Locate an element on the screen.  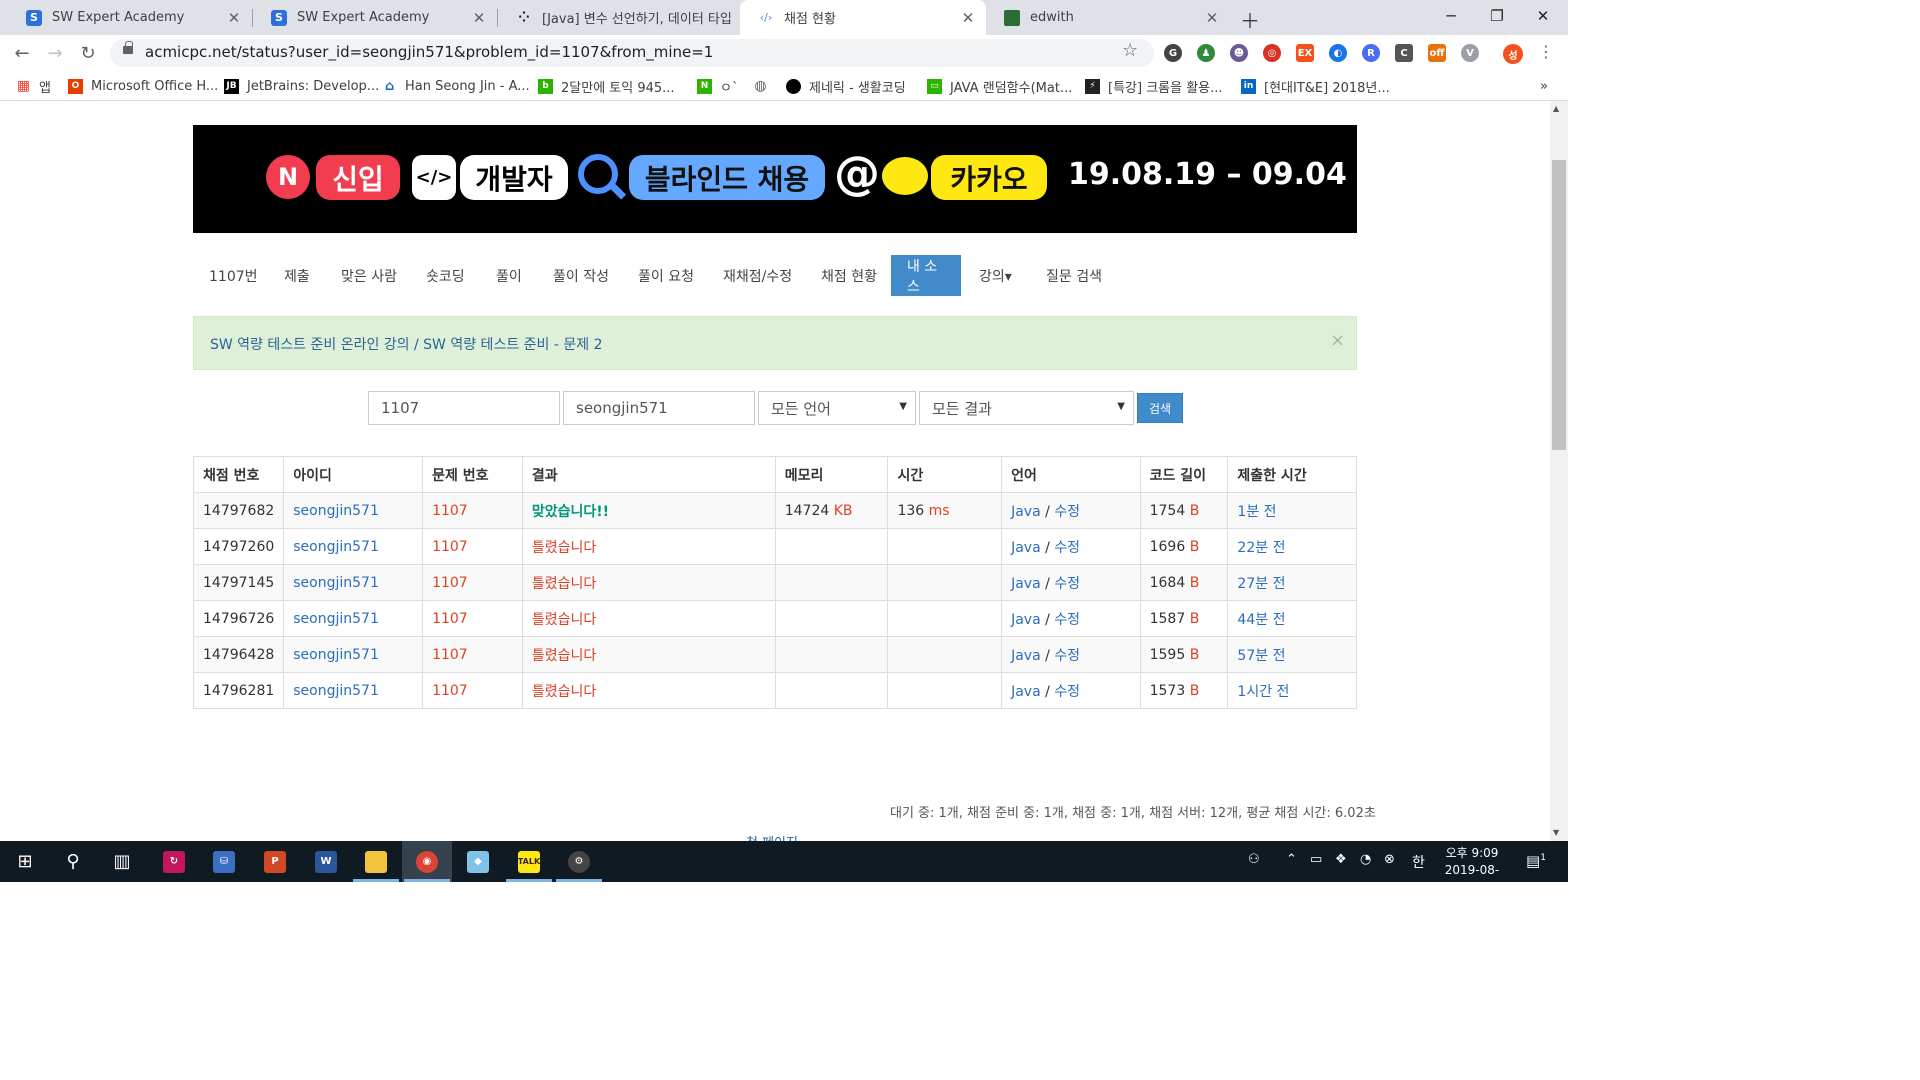
result-text: 맞았습니다!! is located at coordinates (570, 512).